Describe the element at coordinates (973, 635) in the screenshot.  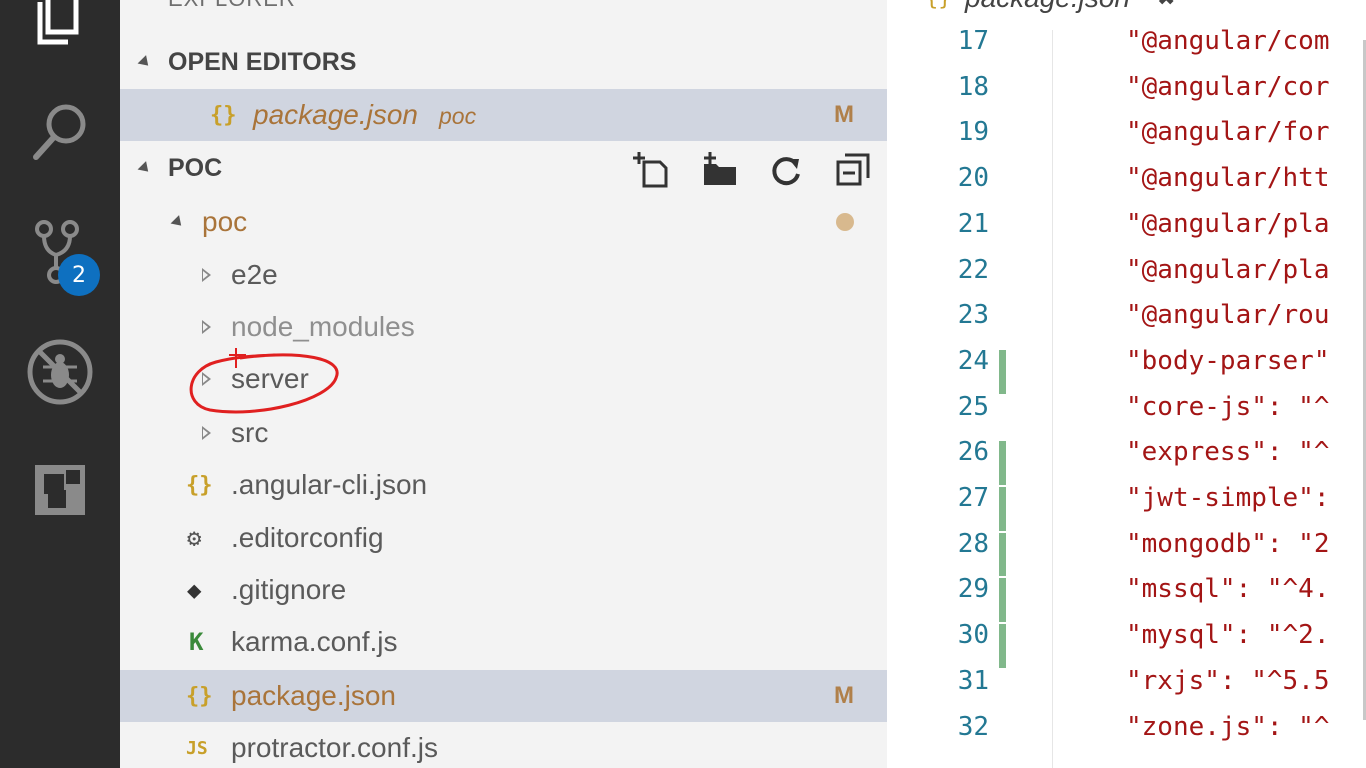
I see `line-number: 30` at that location.